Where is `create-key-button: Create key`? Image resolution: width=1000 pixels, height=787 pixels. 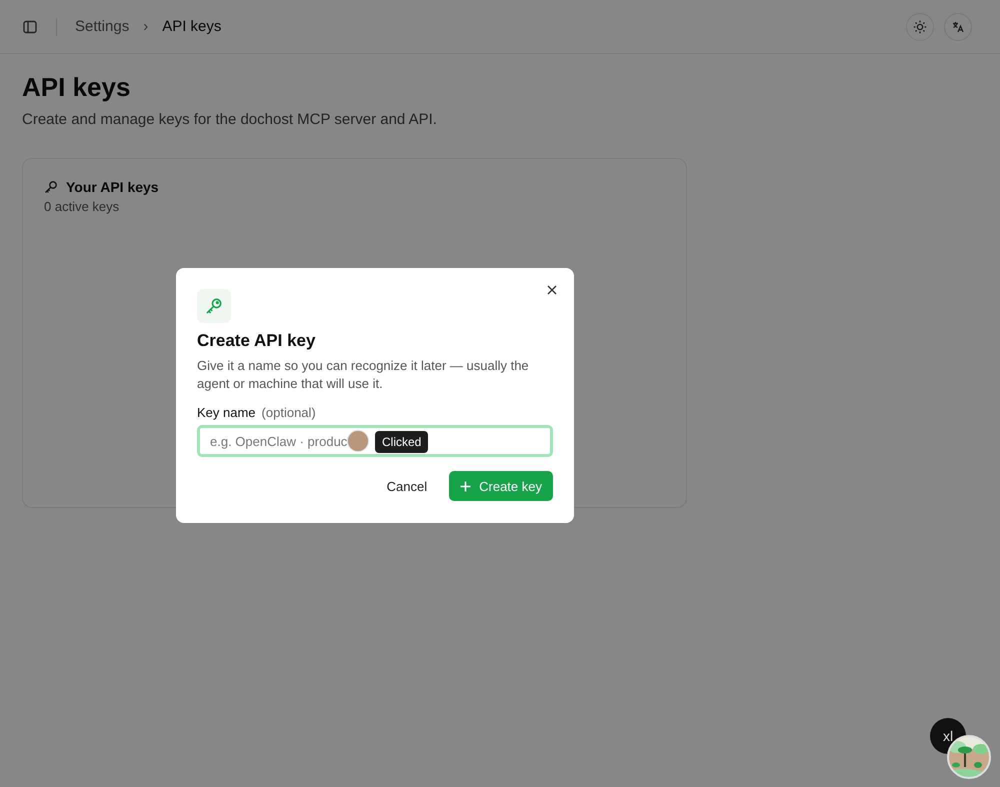
create-key-button: Create key is located at coordinates (501, 486).